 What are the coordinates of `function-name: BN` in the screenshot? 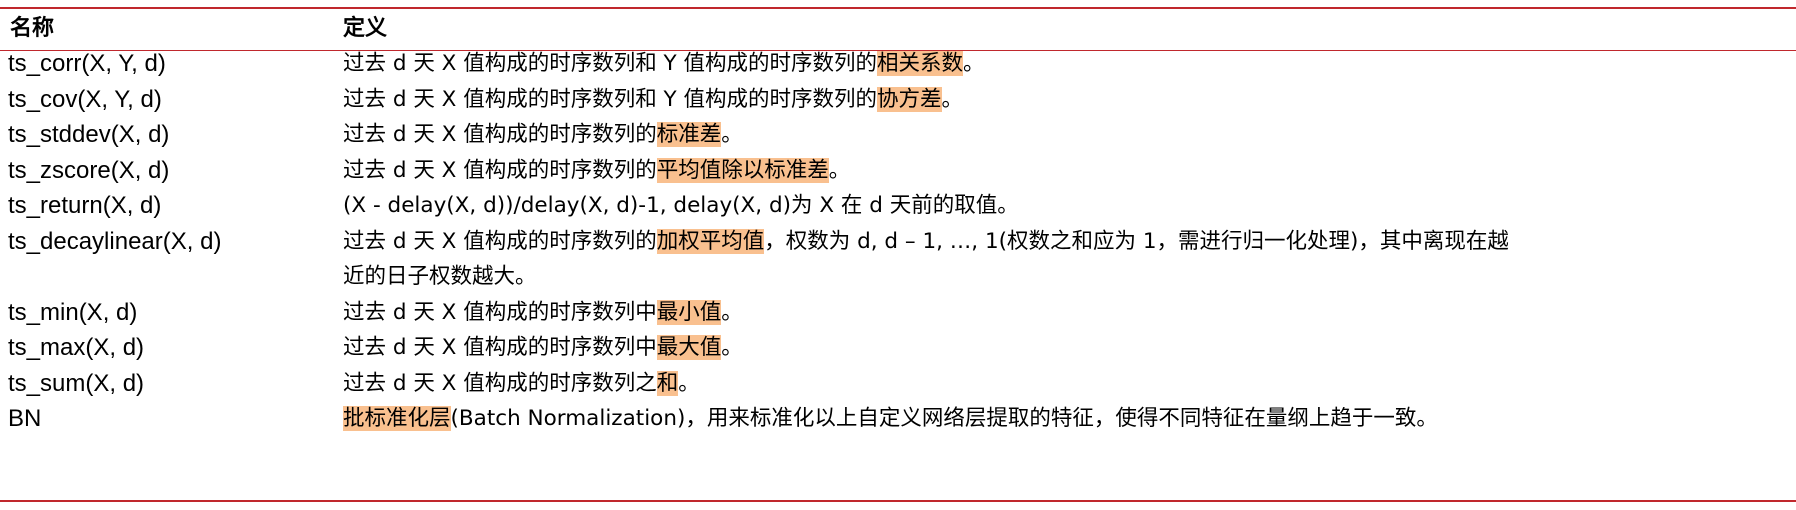 It's located at (25, 418).